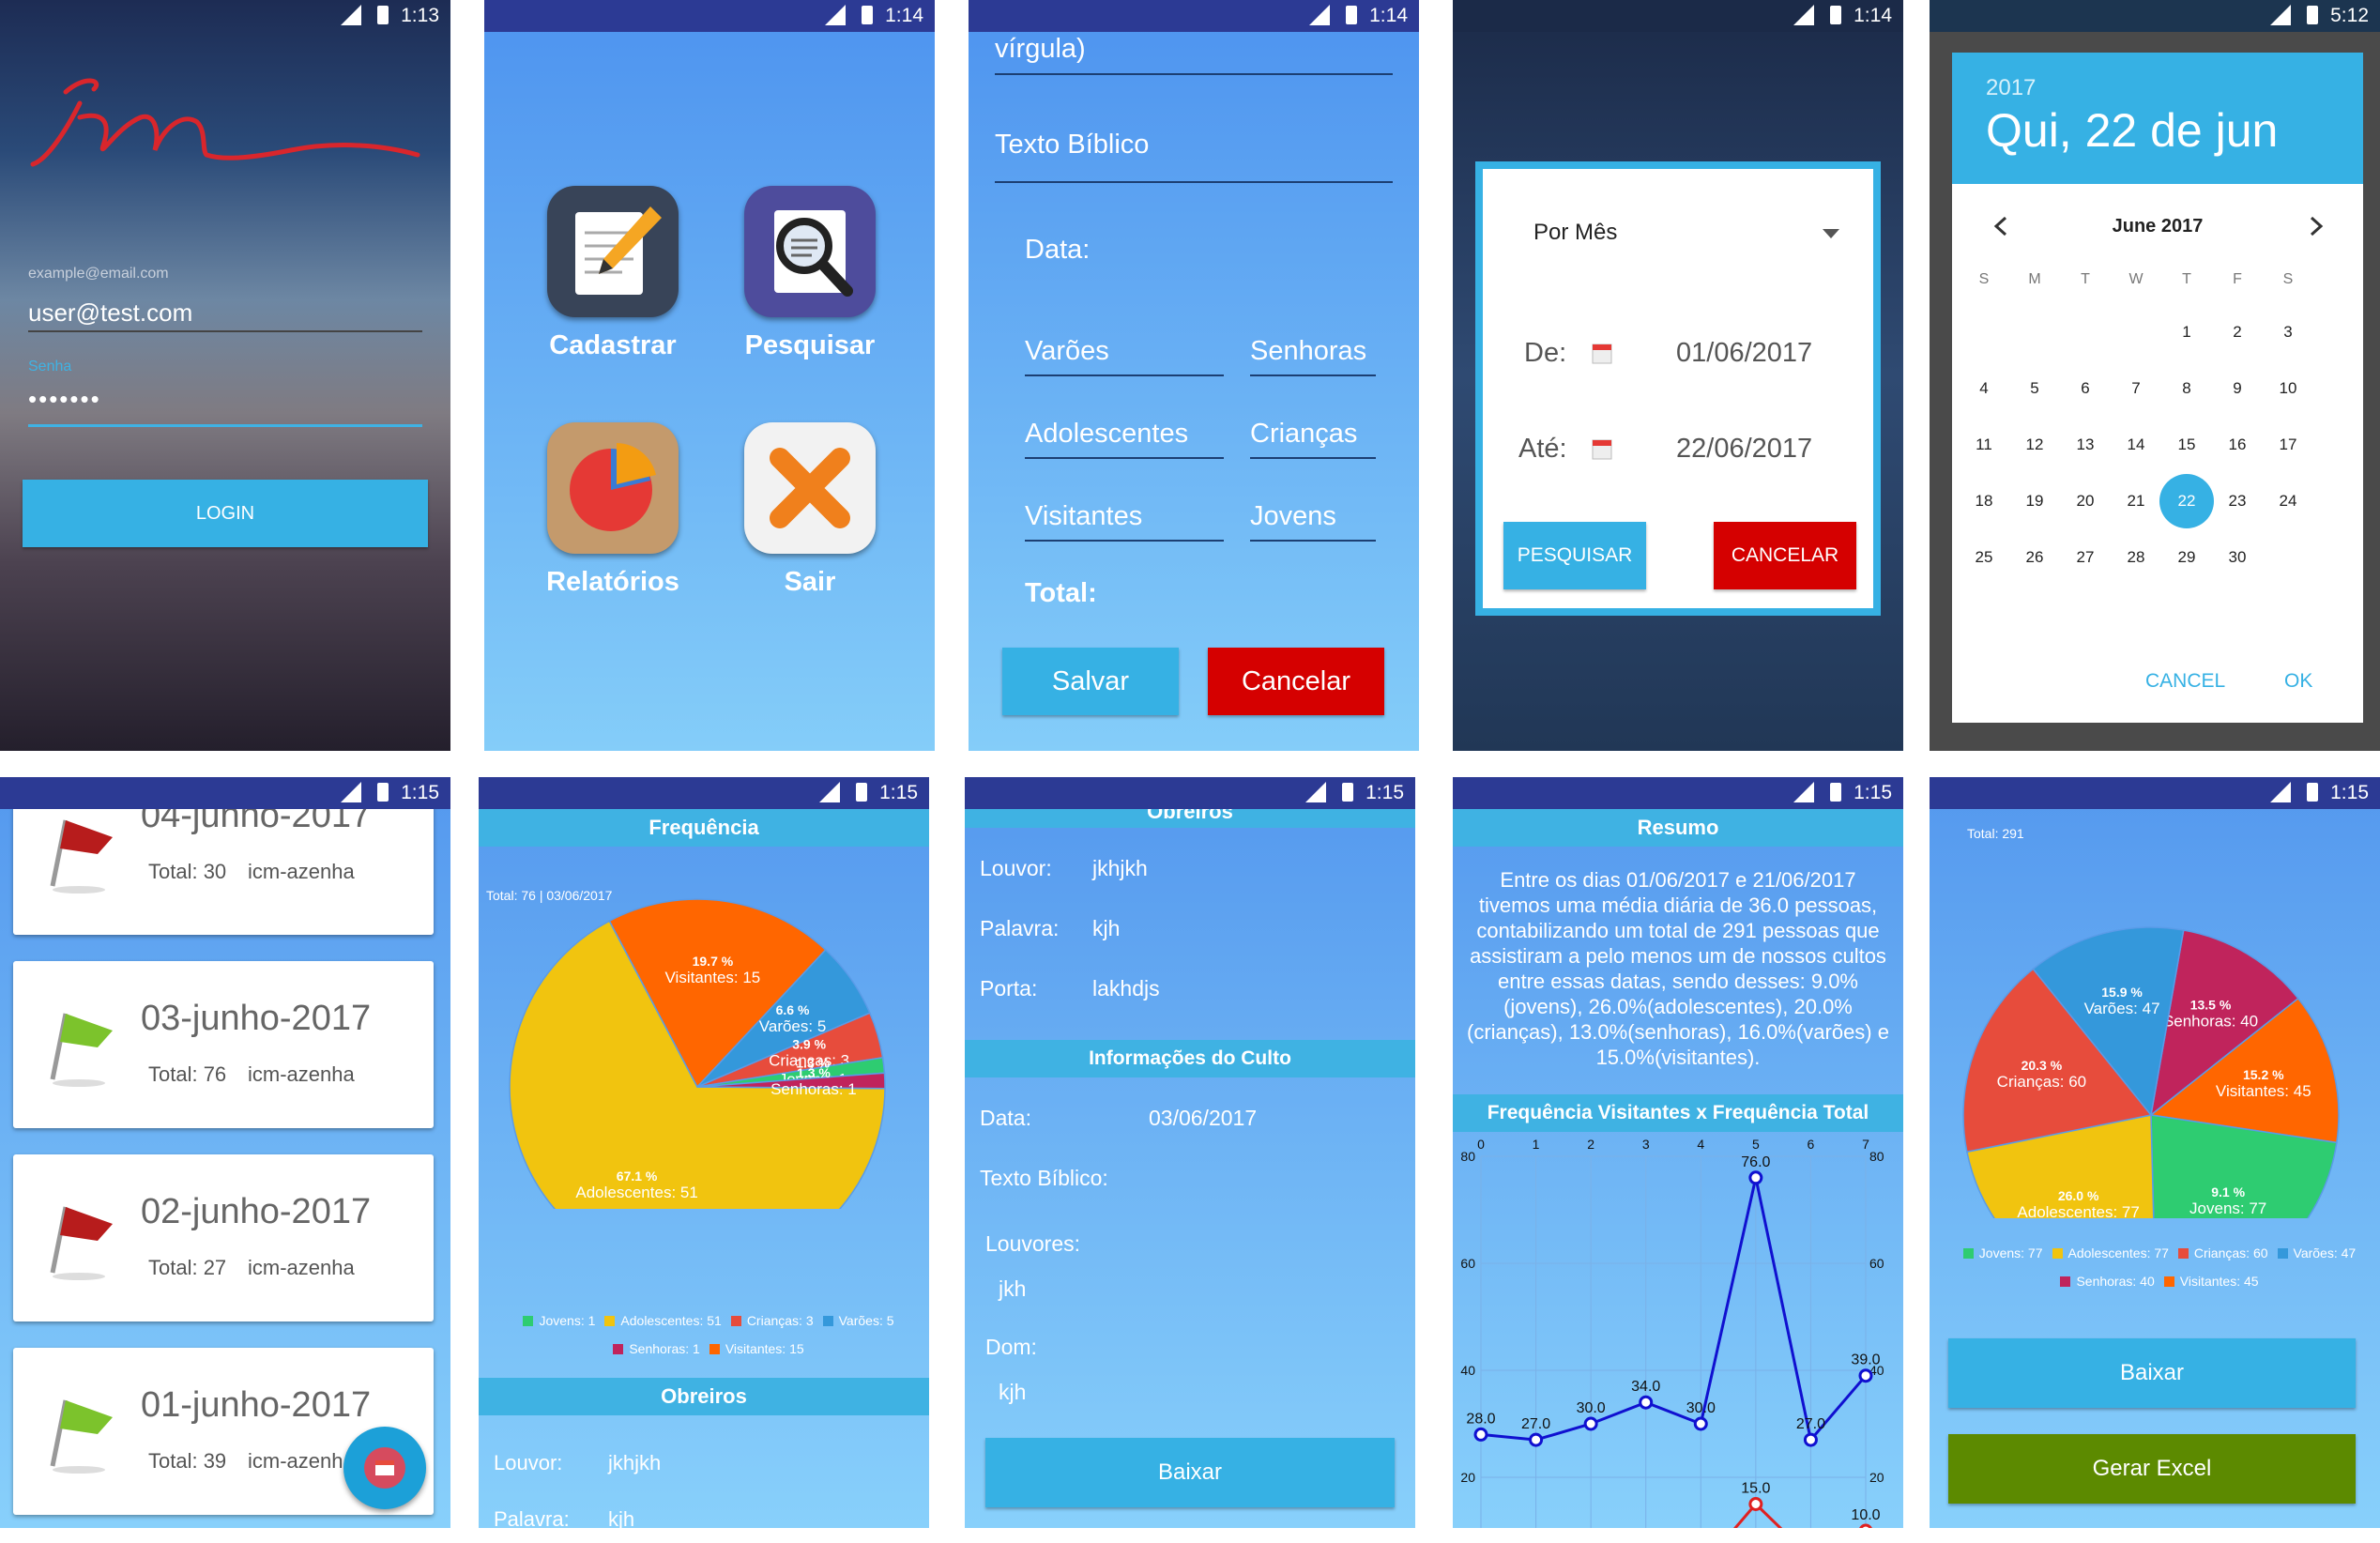 This screenshot has height=1543, width=2380. I want to click on cancel-button: Cancelar, so click(1296, 681).